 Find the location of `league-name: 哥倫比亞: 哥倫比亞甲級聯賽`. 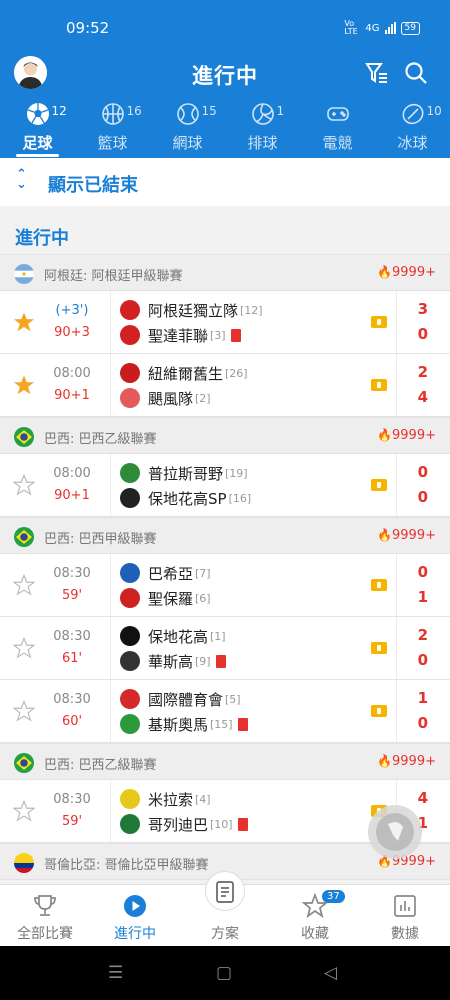

league-name: 哥倫比亞: 哥倫比亞甲級聯賽 is located at coordinates (126, 865).